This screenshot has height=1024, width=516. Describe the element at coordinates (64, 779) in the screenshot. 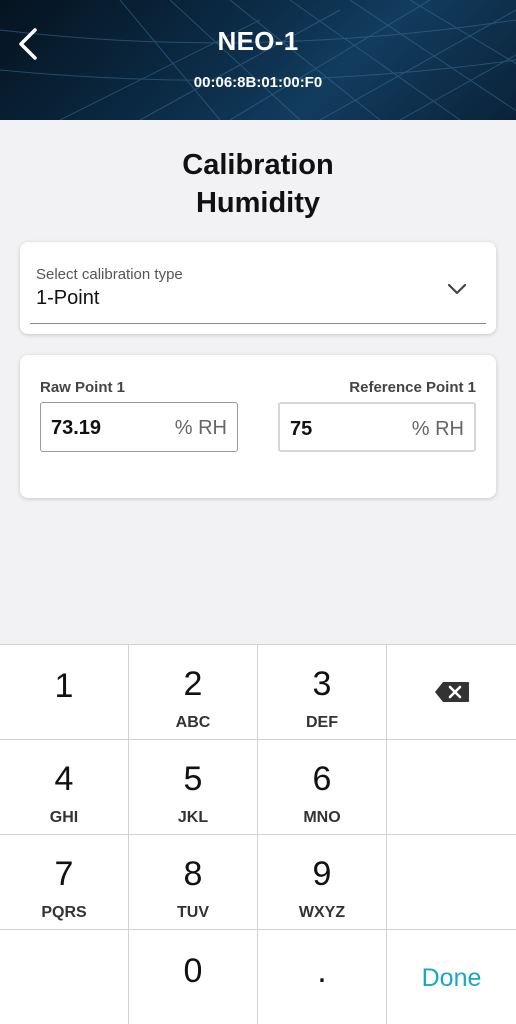

I see `key-digit: 4` at that location.